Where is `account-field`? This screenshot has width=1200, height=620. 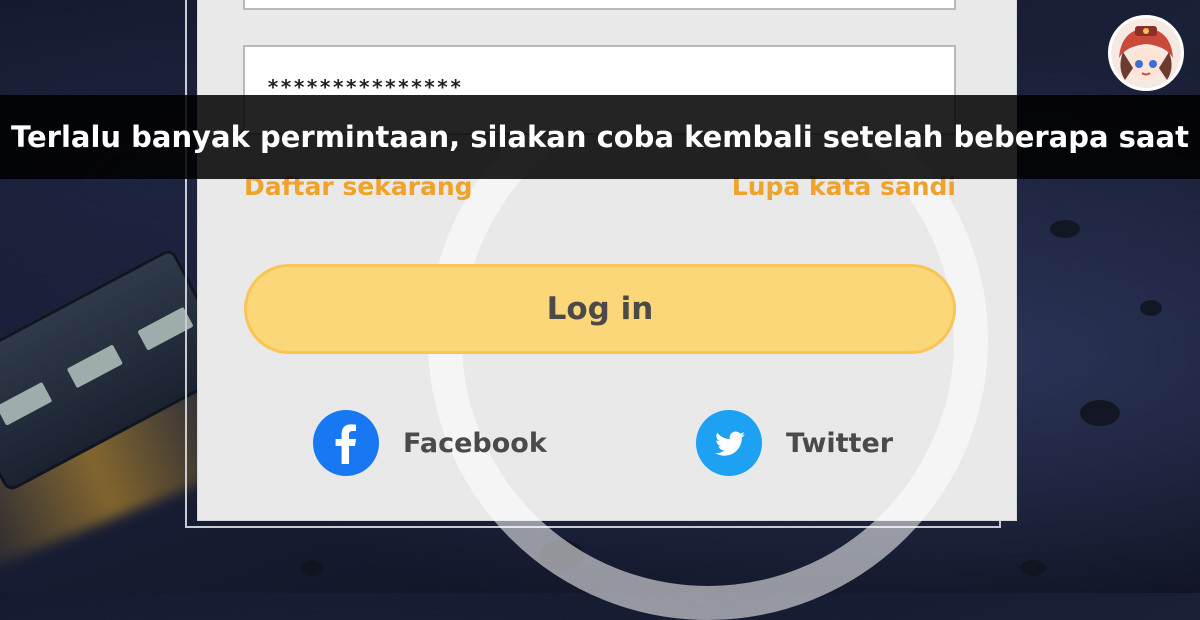
account-field is located at coordinates (599, 5).